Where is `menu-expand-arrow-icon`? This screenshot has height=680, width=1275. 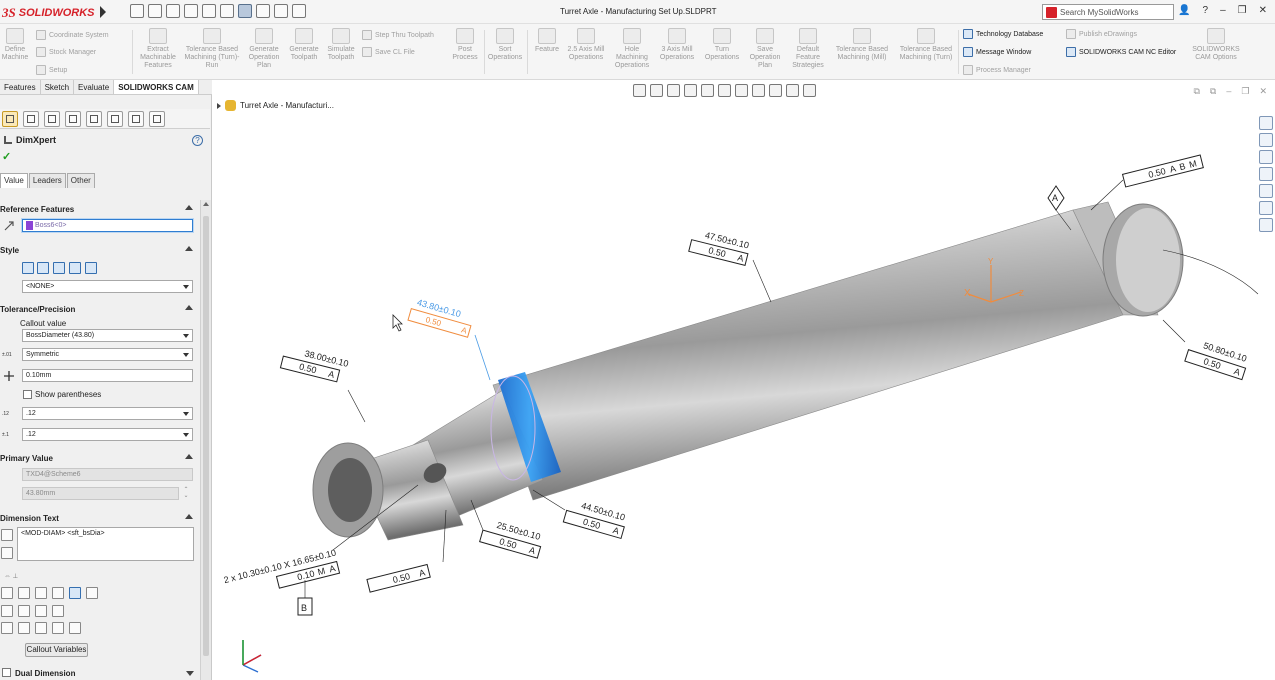 menu-expand-arrow-icon is located at coordinates (103, 12).